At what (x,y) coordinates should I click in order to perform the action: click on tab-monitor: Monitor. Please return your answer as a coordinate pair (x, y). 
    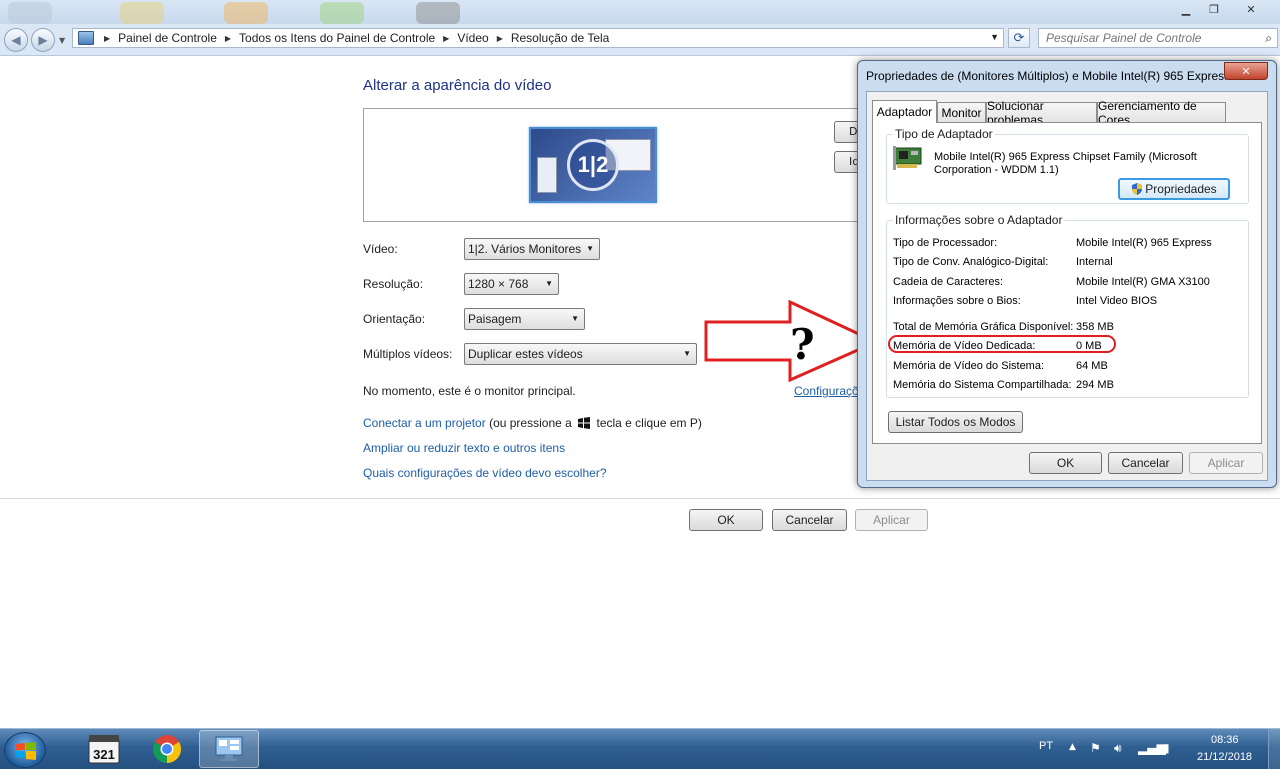
    Looking at the image, I should click on (961, 112).